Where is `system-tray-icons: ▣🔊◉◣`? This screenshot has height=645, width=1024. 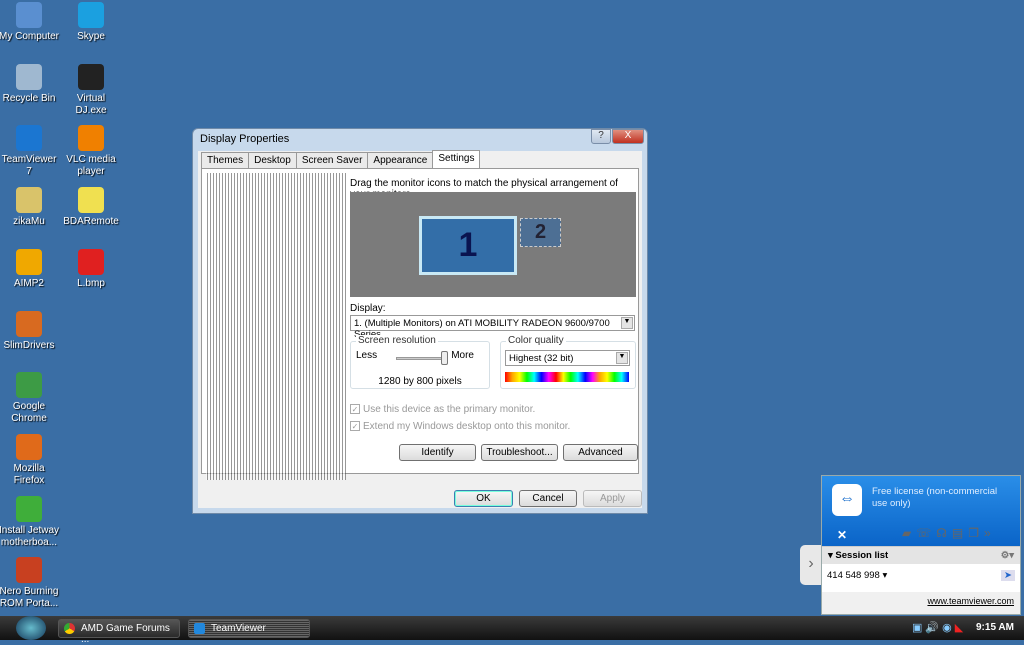
system-tray-icons: ▣🔊◉◣ is located at coordinates (939, 627).